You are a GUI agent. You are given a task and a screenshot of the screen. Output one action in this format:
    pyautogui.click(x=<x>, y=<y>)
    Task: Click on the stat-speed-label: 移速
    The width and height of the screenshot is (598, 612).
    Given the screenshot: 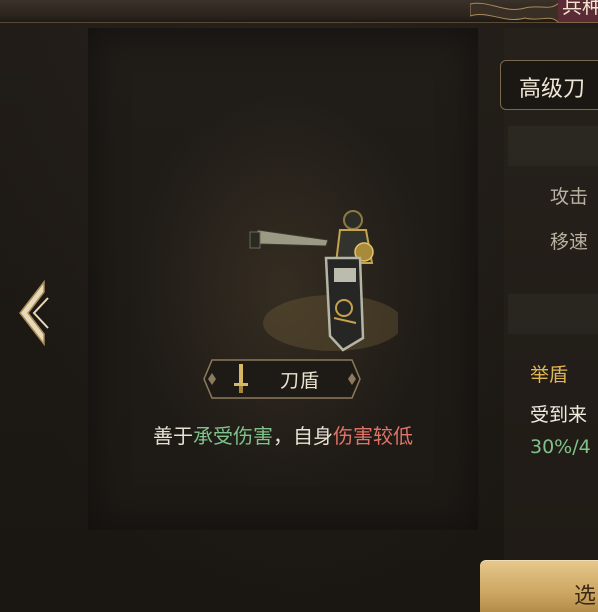 What is the action you would take?
    pyautogui.click(x=569, y=242)
    